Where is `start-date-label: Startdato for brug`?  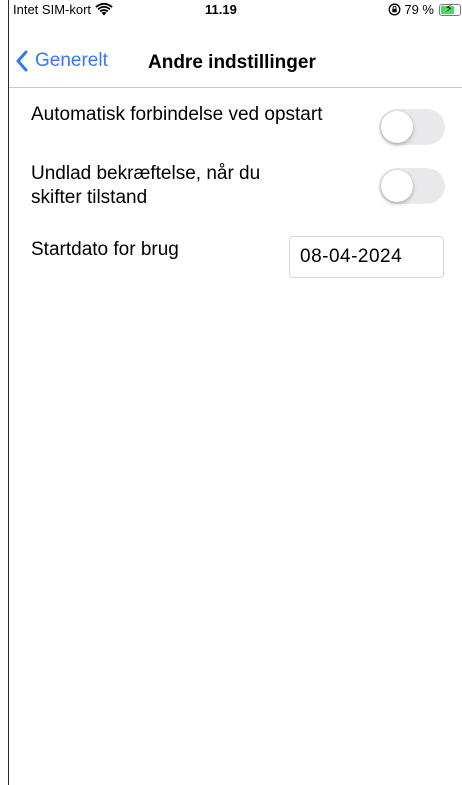
start-date-label: Startdato for brug is located at coordinates (105, 249).